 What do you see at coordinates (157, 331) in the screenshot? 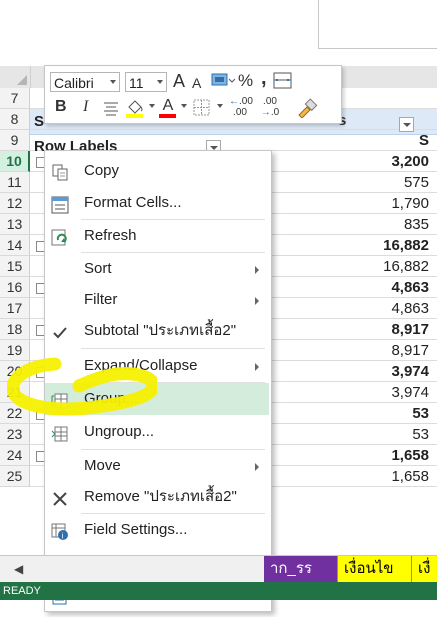
I see `menu-item-subtotal: Subtotal "ประเภทเสื้อ2"` at bounding box center [157, 331].